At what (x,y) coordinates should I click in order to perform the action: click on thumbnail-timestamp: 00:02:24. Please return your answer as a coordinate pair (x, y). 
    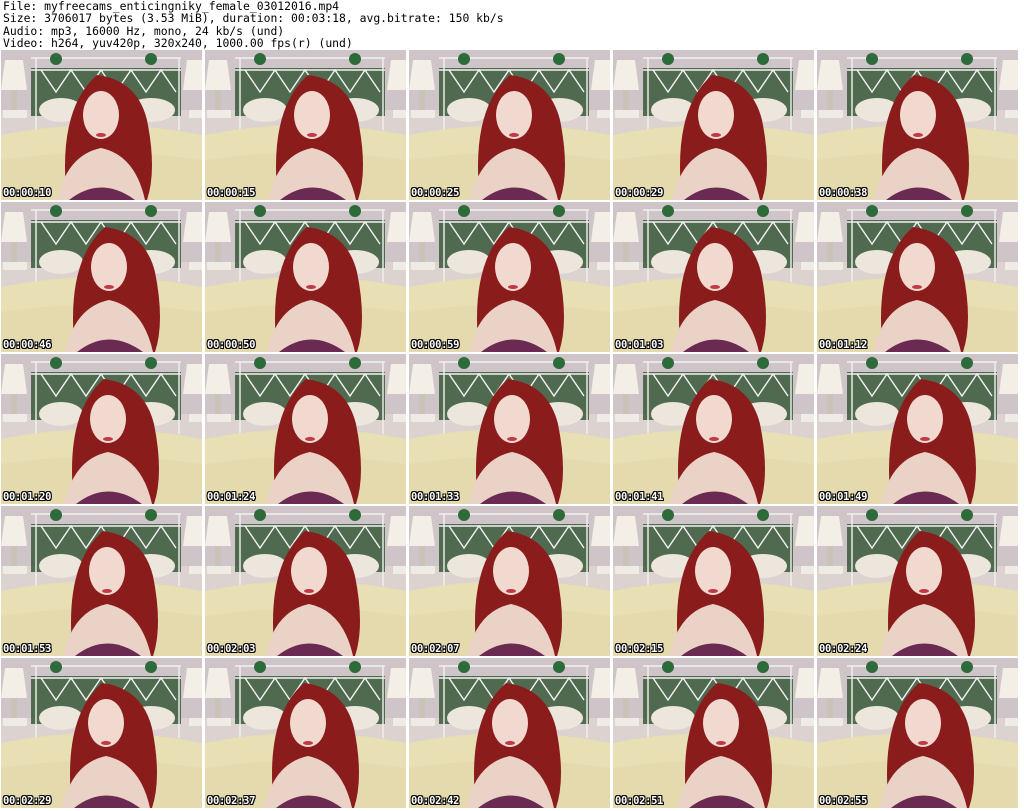
    Looking at the image, I should click on (843, 649).